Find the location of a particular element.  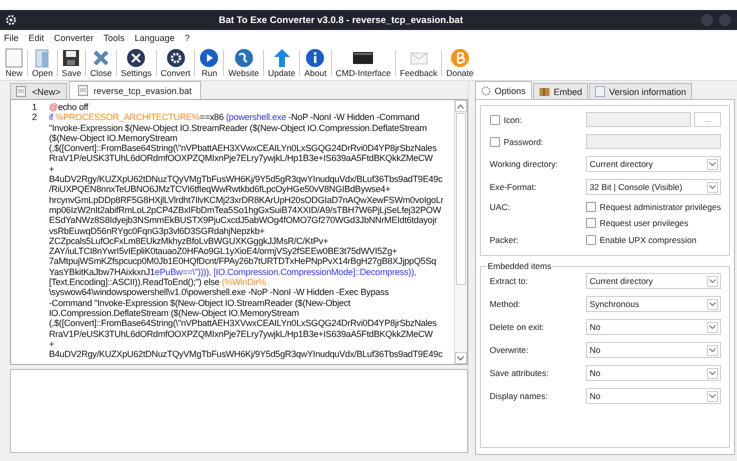

toolbar-button: Close is located at coordinates (101, 63).